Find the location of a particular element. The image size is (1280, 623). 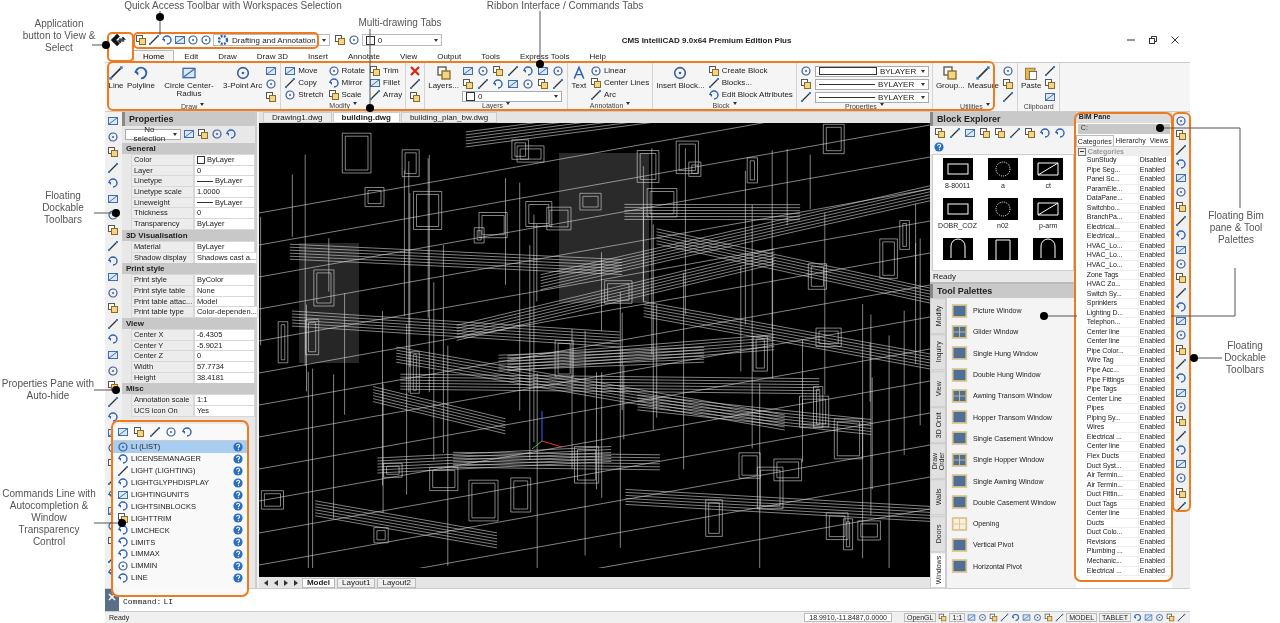

ribbon-tab: Express Tools is located at coordinates (544, 56).